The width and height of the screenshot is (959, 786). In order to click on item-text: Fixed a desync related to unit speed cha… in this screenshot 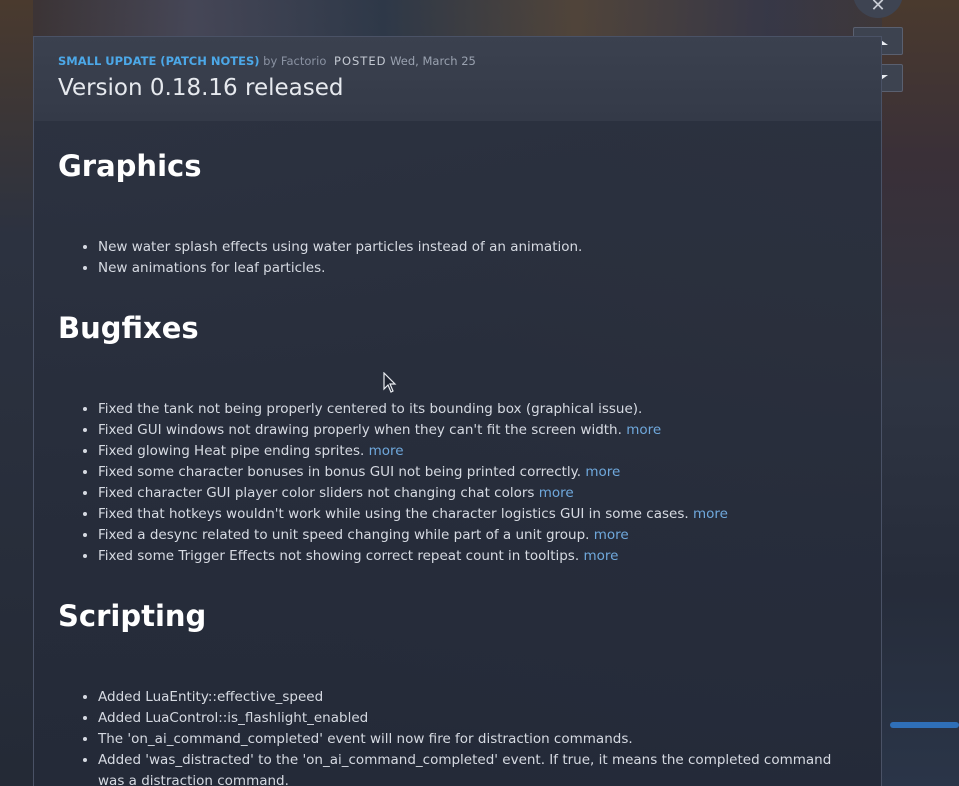, I will do `click(344, 535)`.